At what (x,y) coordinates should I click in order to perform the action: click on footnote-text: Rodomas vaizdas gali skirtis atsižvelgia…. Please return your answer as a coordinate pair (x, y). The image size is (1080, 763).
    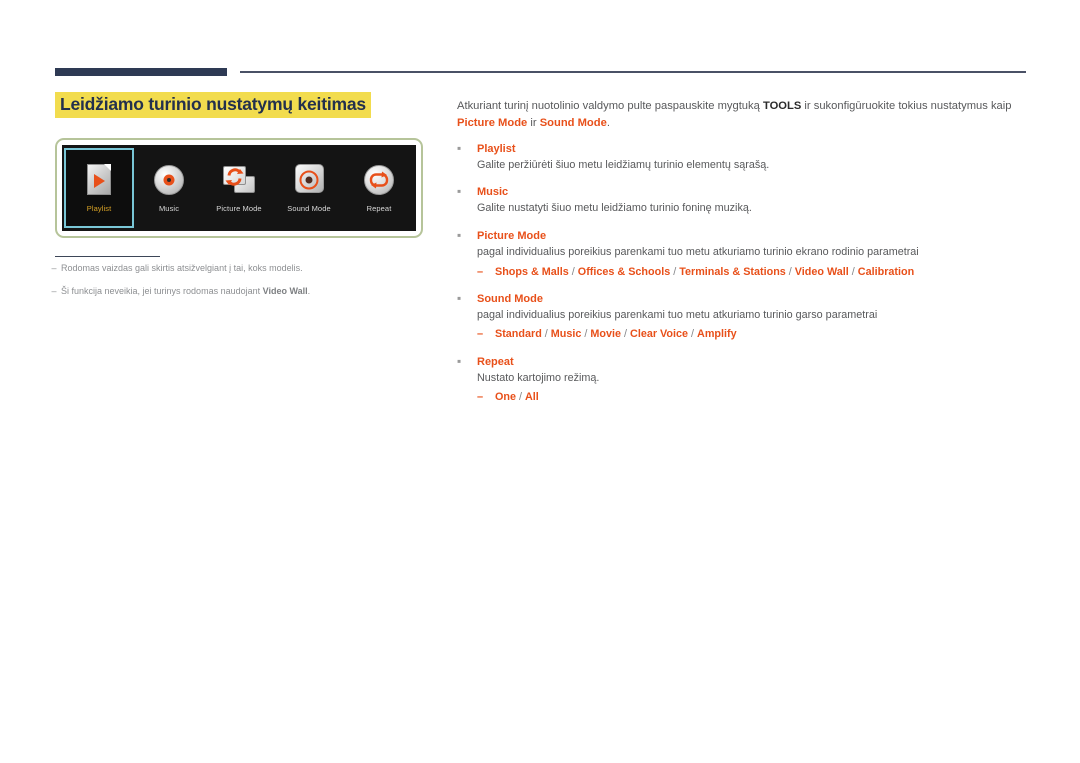
    Looking at the image, I should click on (182, 268).